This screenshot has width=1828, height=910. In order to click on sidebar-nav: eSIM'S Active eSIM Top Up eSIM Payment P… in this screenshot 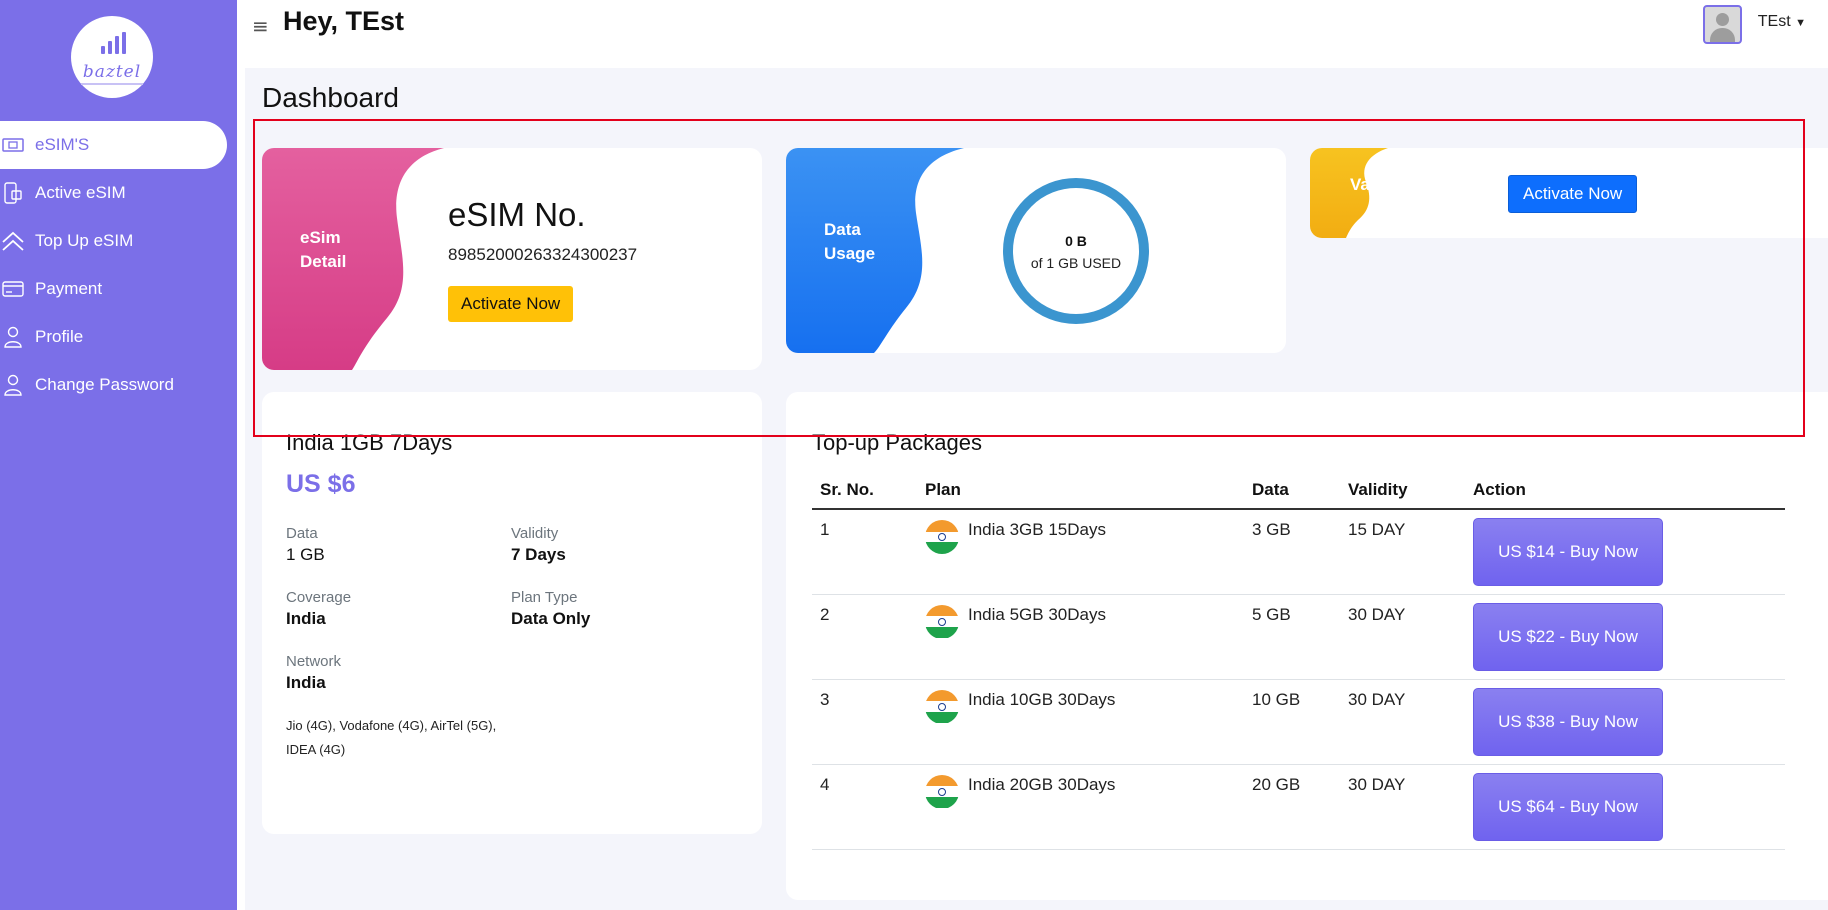, I will do `click(118, 265)`.